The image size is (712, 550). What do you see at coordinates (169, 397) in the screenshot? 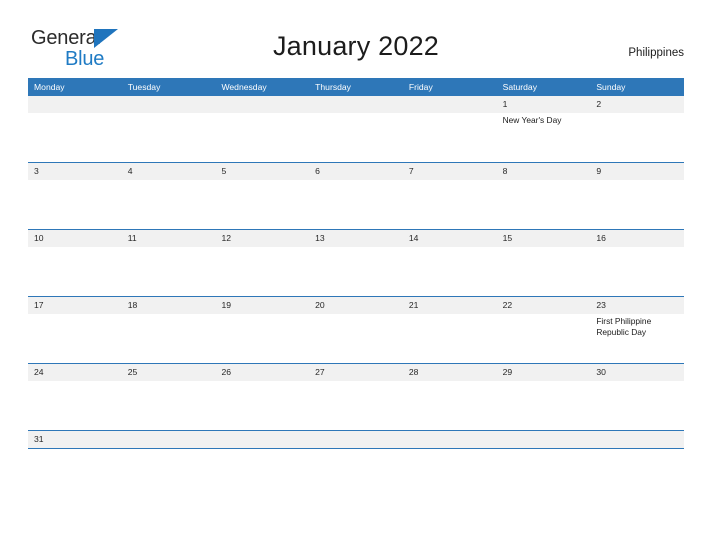
I see `calendar-day-cell: 25` at bounding box center [169, 397].